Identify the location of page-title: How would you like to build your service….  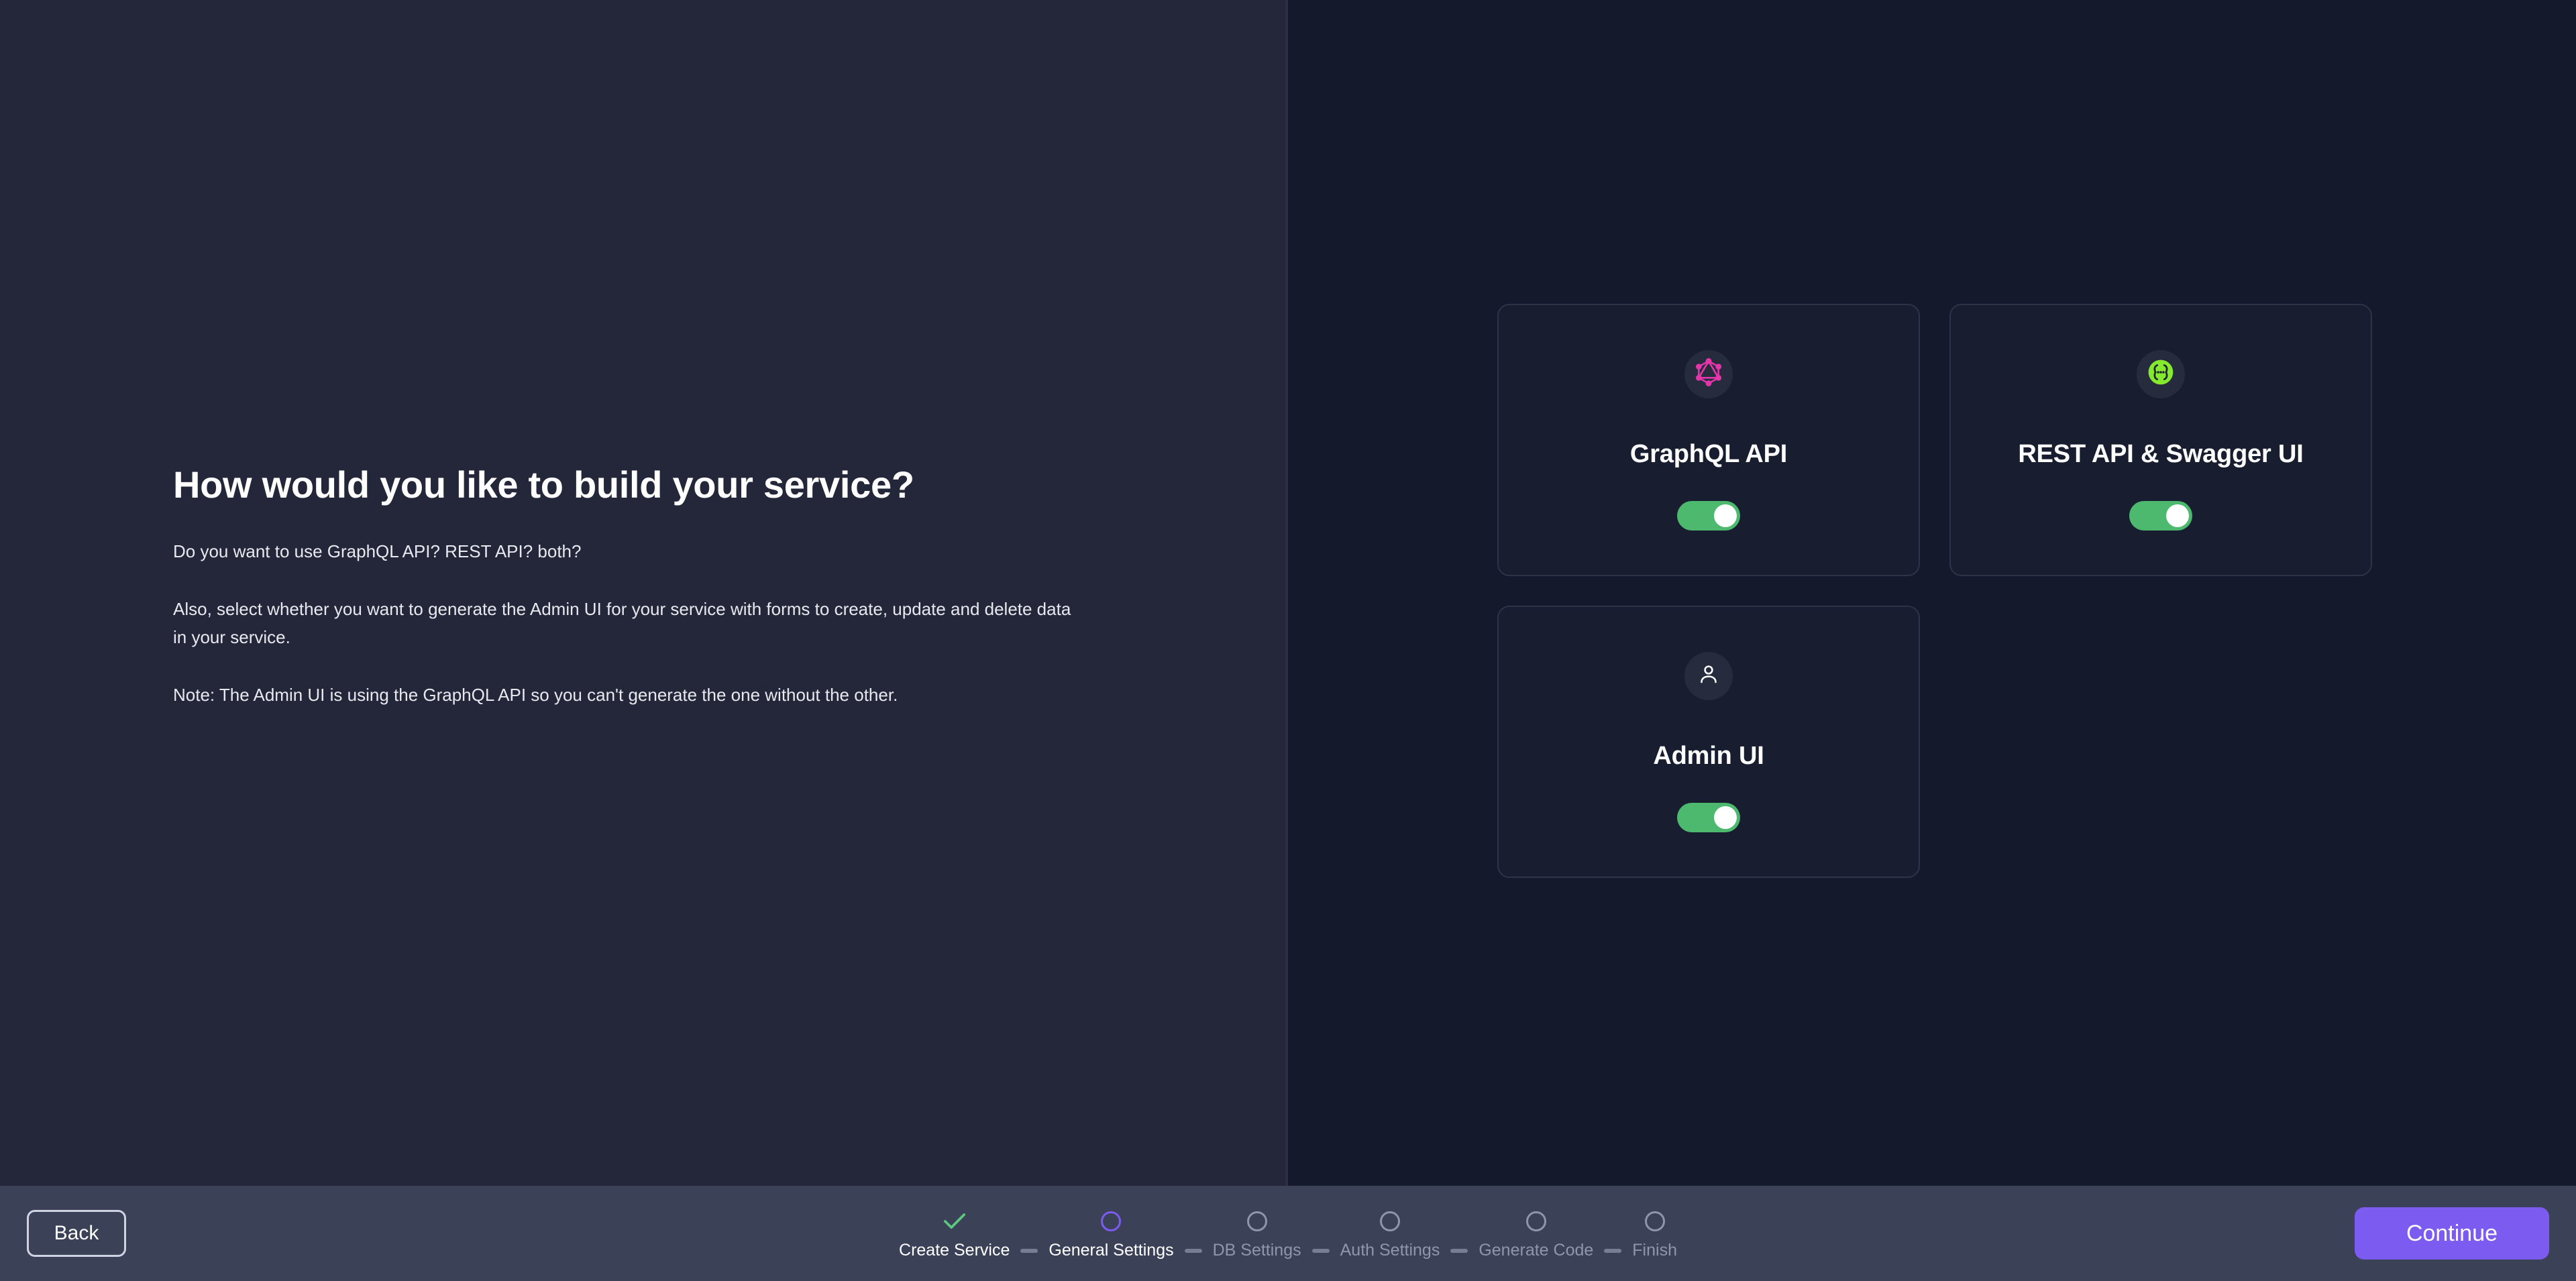
(543, 484).